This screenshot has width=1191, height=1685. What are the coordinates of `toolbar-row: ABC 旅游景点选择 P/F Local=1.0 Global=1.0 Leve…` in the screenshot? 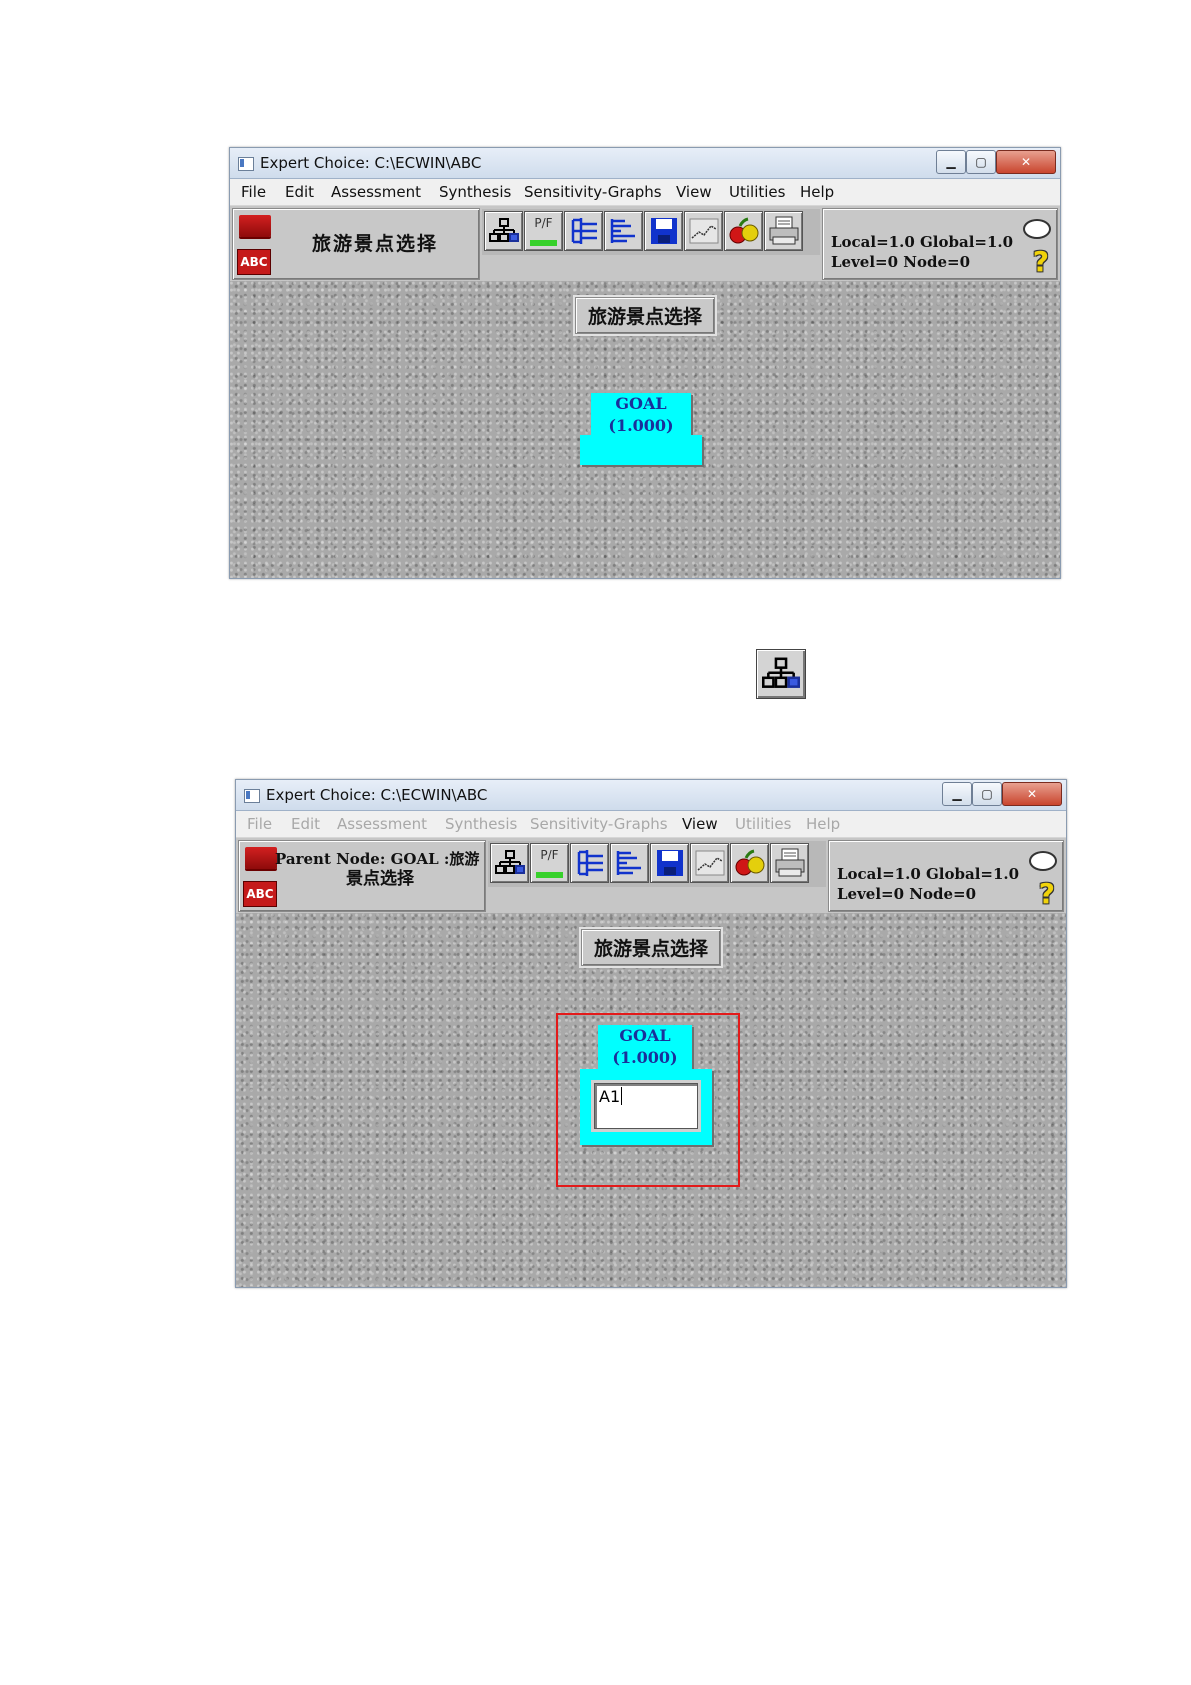 It's located at (645, 243).